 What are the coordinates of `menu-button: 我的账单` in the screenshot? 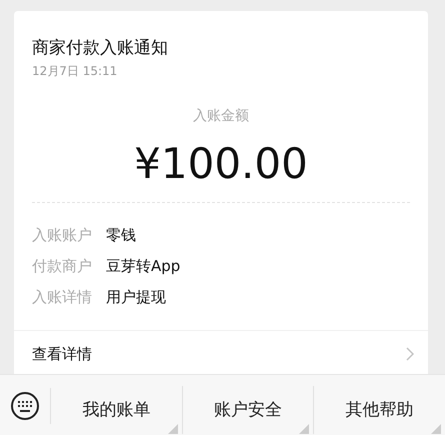 It's located at (117, 410).